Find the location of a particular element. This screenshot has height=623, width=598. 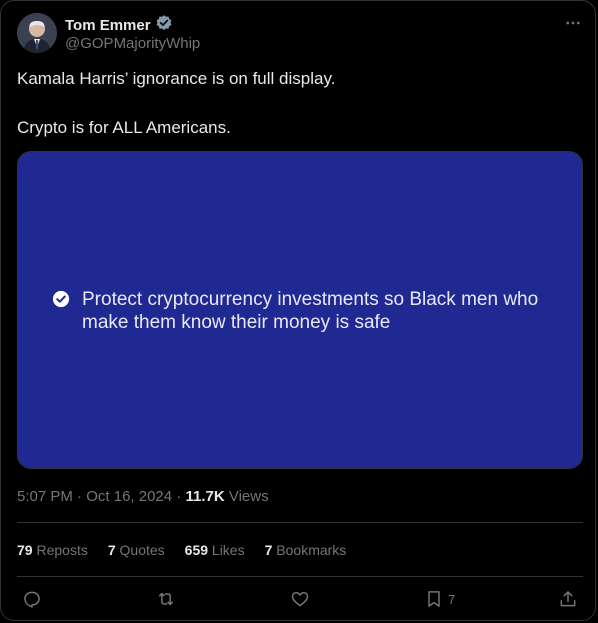

tweet-date: Oct 16, 2024 is located at coordinates (129, 496).